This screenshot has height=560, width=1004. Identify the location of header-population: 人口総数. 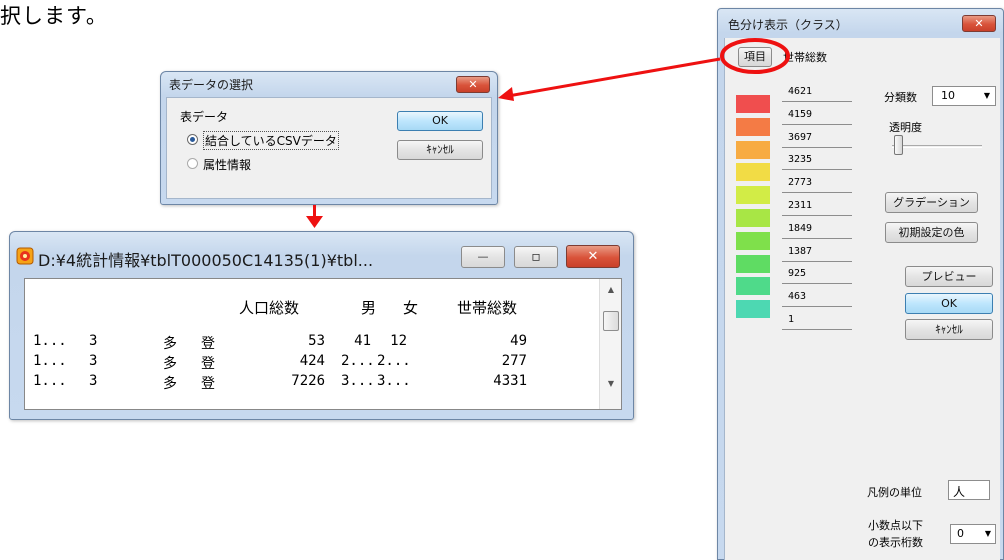
(269, 308).